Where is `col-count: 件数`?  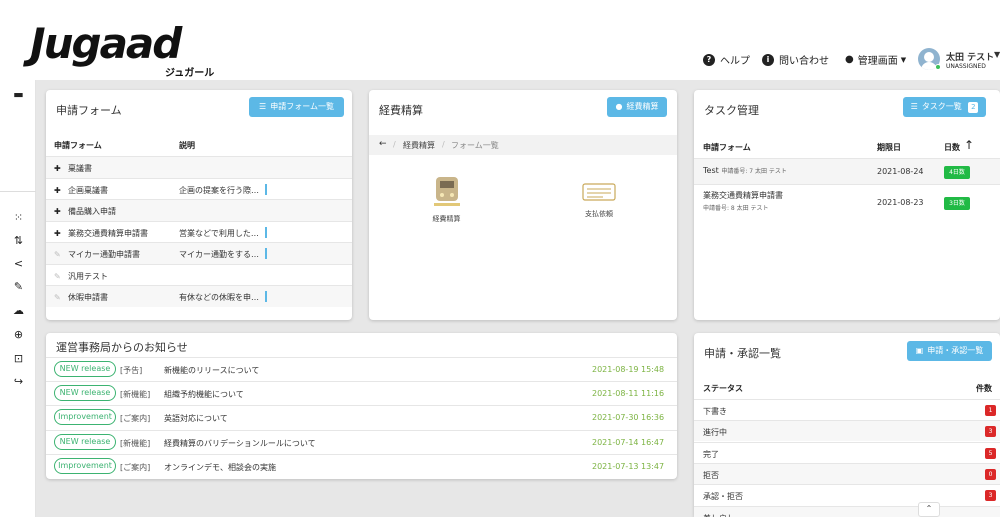 col-count: 件数 is located at coordinates (984, 388).